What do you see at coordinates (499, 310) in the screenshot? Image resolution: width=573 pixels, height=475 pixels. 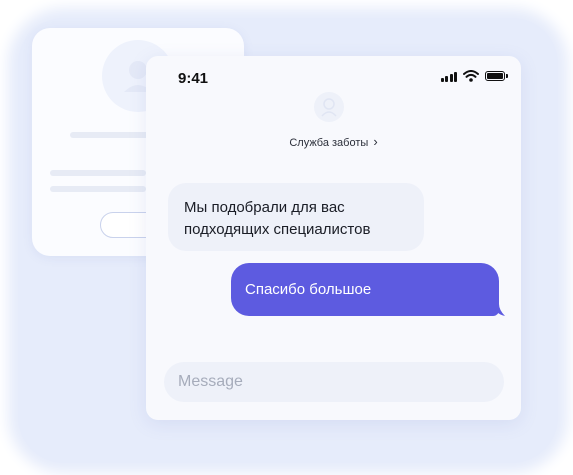 I see `bubble-tail` at bounding box center [499, 310].